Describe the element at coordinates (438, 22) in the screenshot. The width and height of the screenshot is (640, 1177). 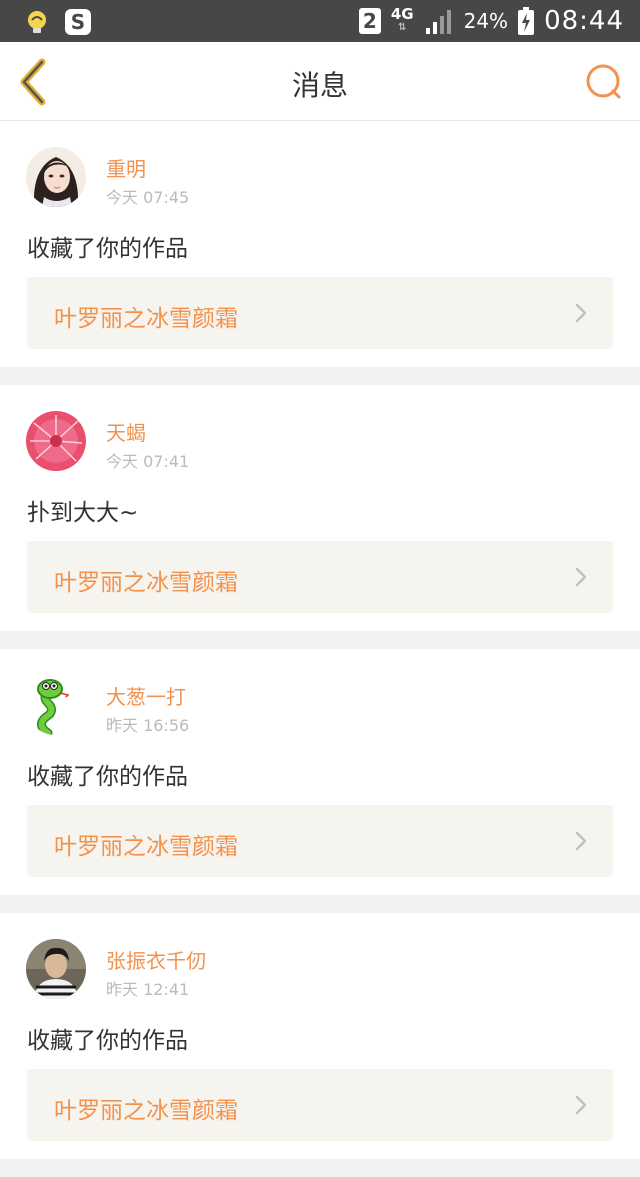
I see `signal-icon` at that location.